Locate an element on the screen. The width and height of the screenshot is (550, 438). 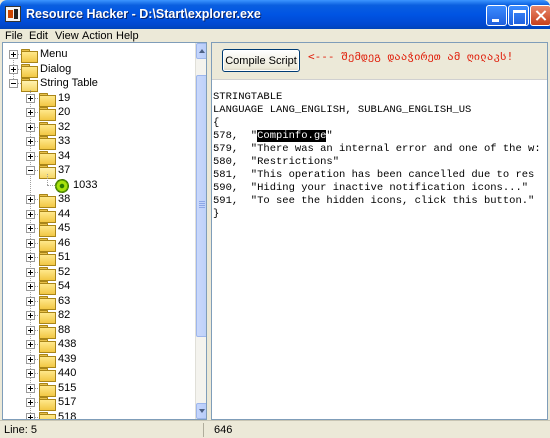
close-button is located at coordinates (540, 15).